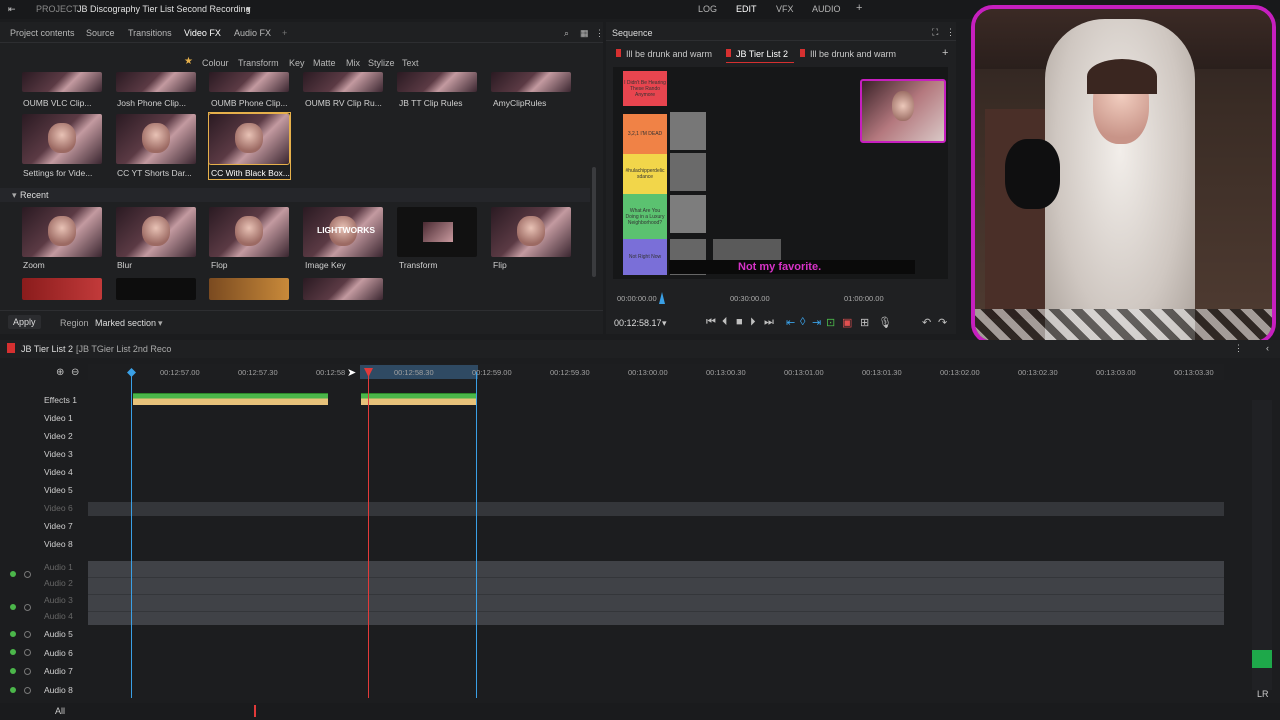 The image size is (1280, 720). I want to click on fullscreen-icon: ⛶, so click(935, 32).